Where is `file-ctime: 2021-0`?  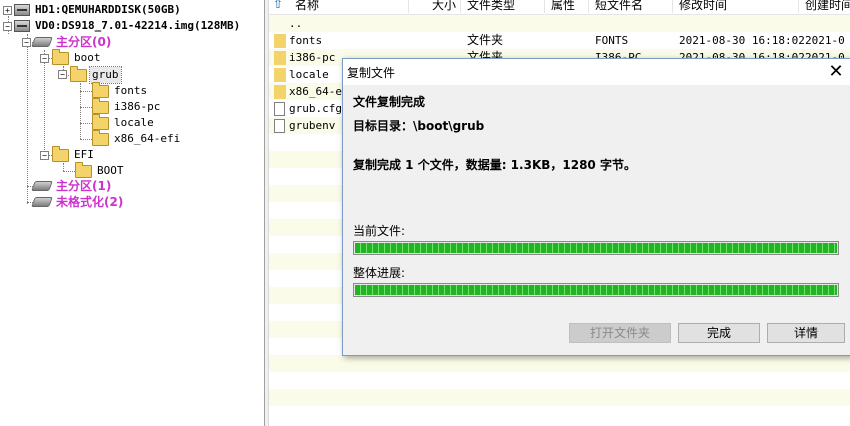 file-ctime: 2021-0 is located at coordinates (825, 40).